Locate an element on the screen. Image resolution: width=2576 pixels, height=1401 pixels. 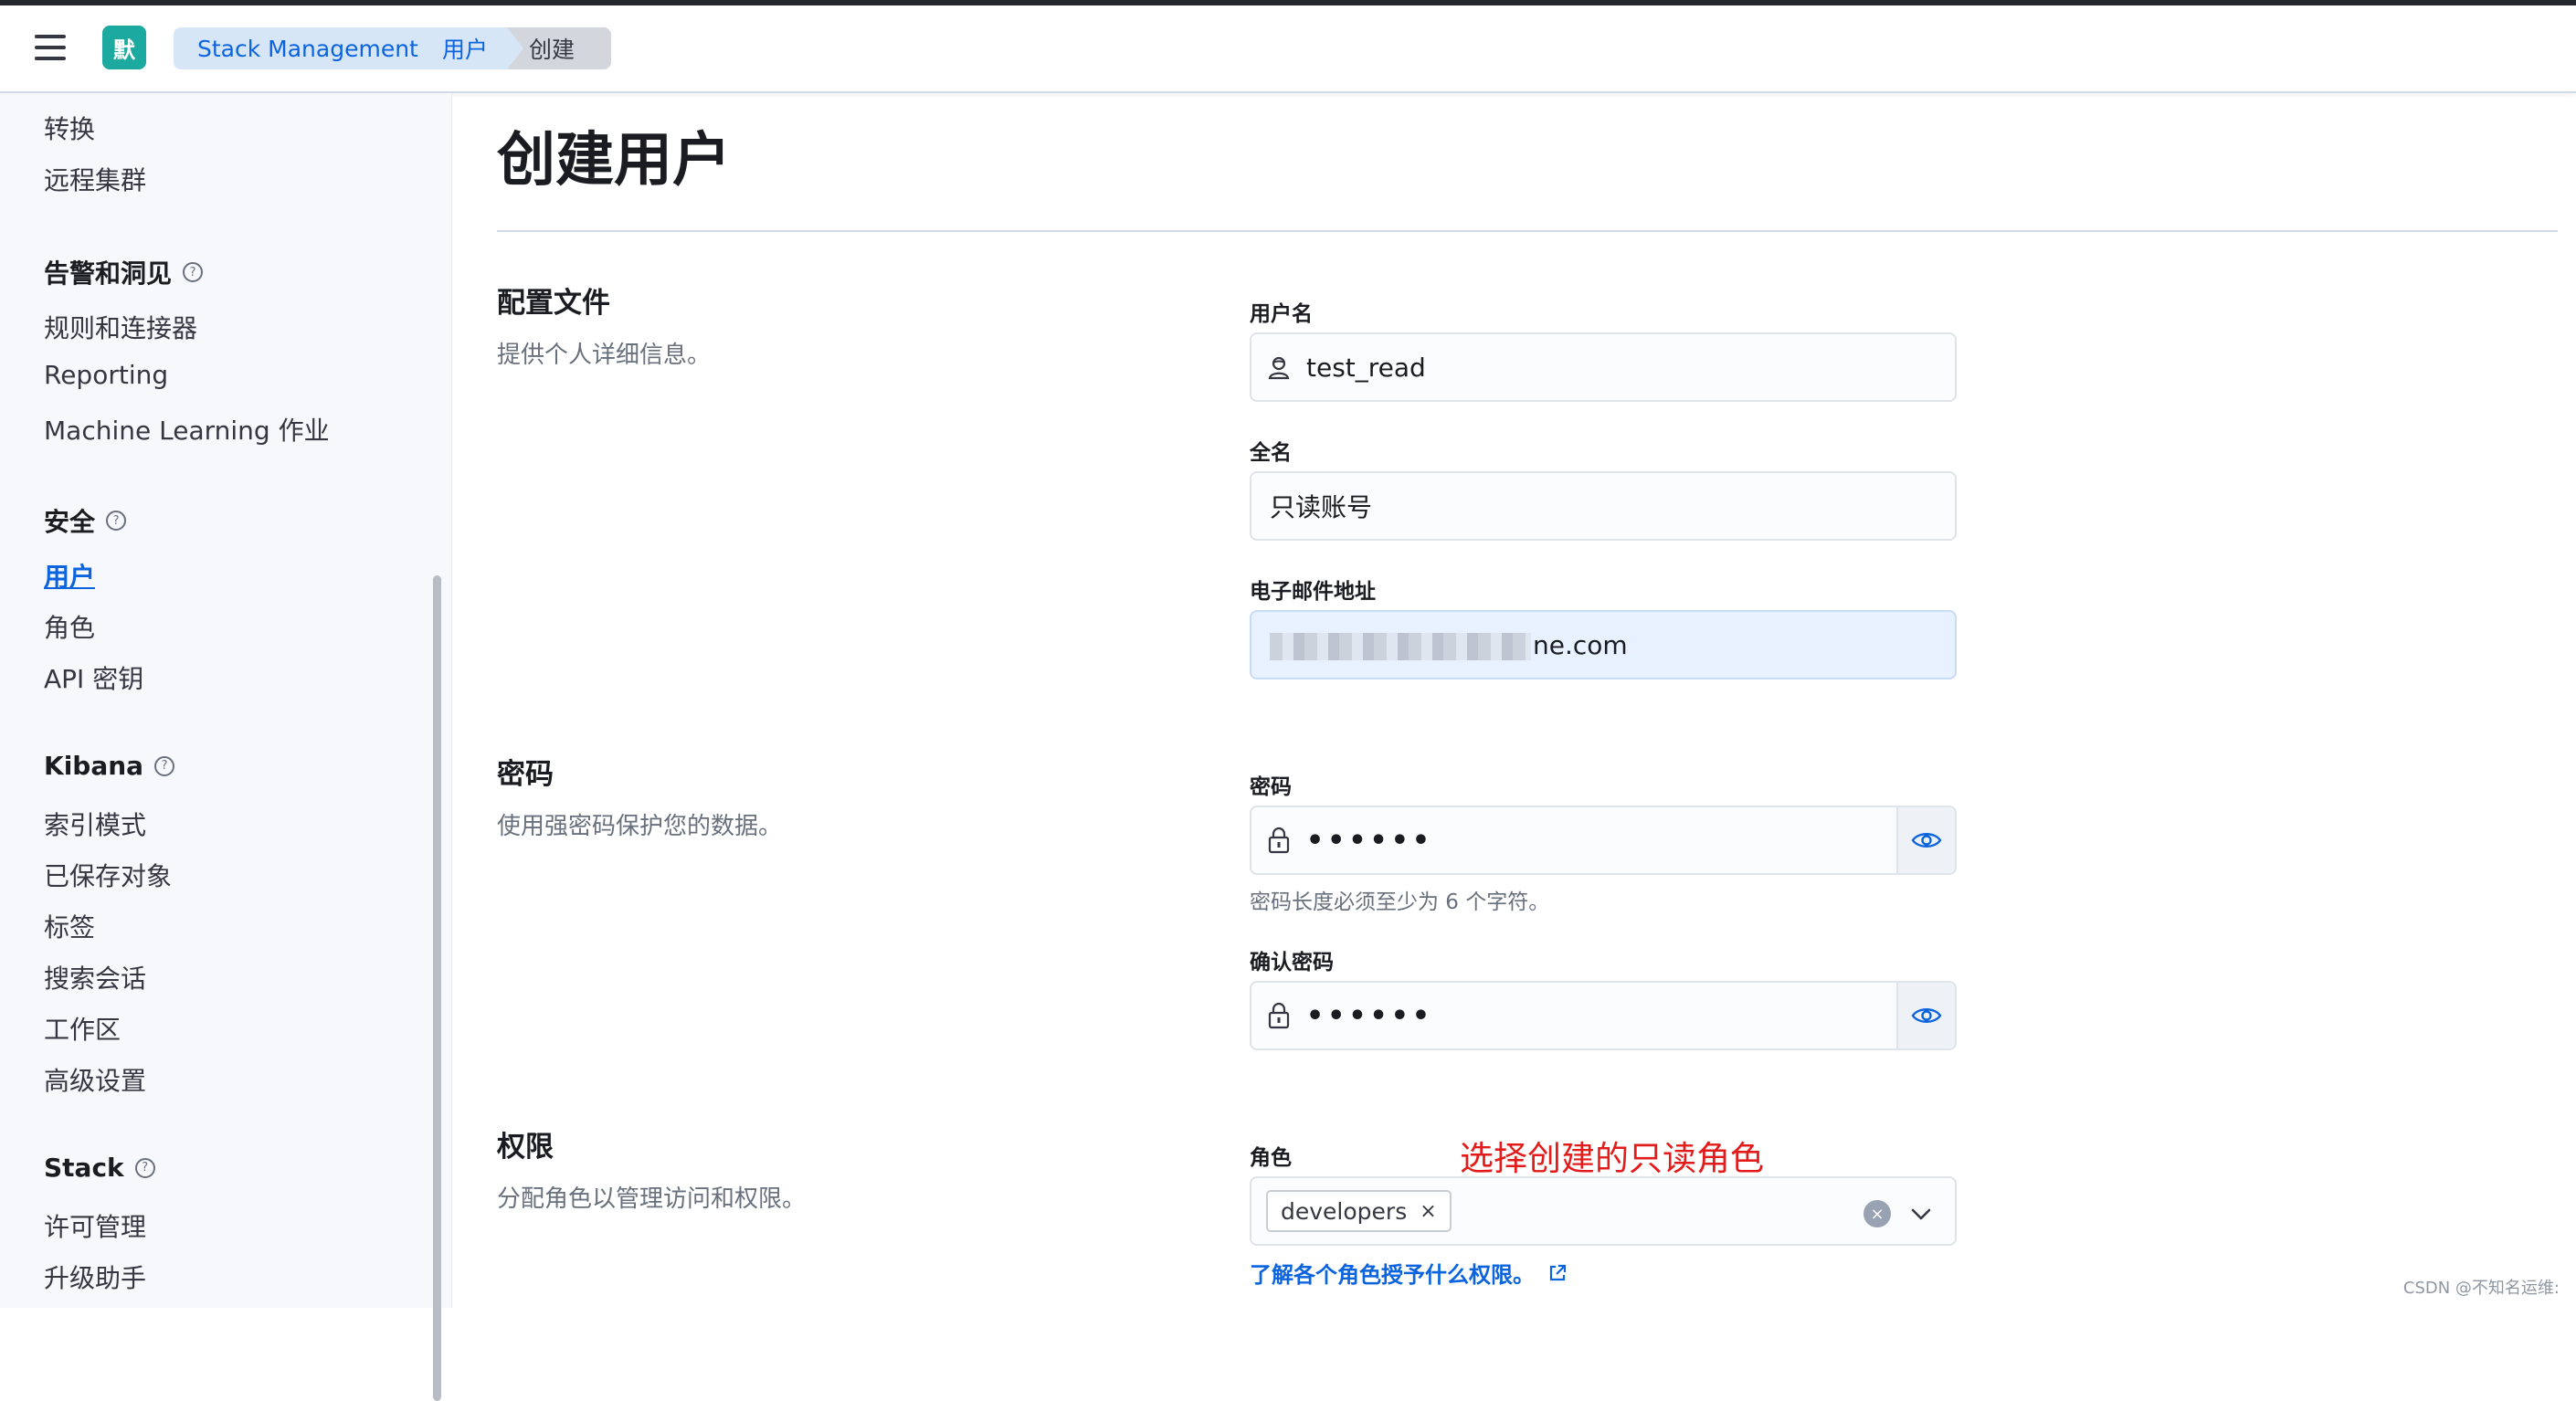
section-title-password: 密码 is located at coordinates (525, 774).